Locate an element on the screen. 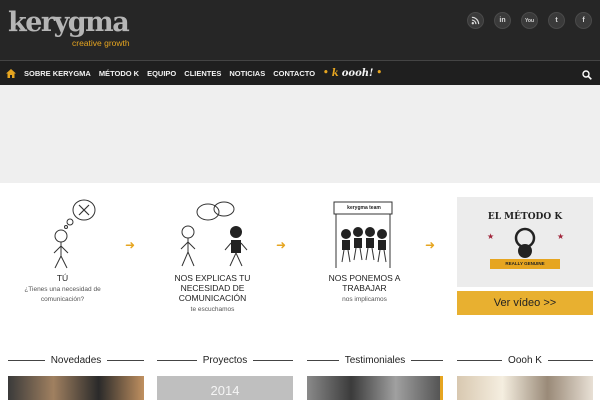 This screenshot has height=400, width=600. section-novedades: Novedades is located at coordinates (76, 360).